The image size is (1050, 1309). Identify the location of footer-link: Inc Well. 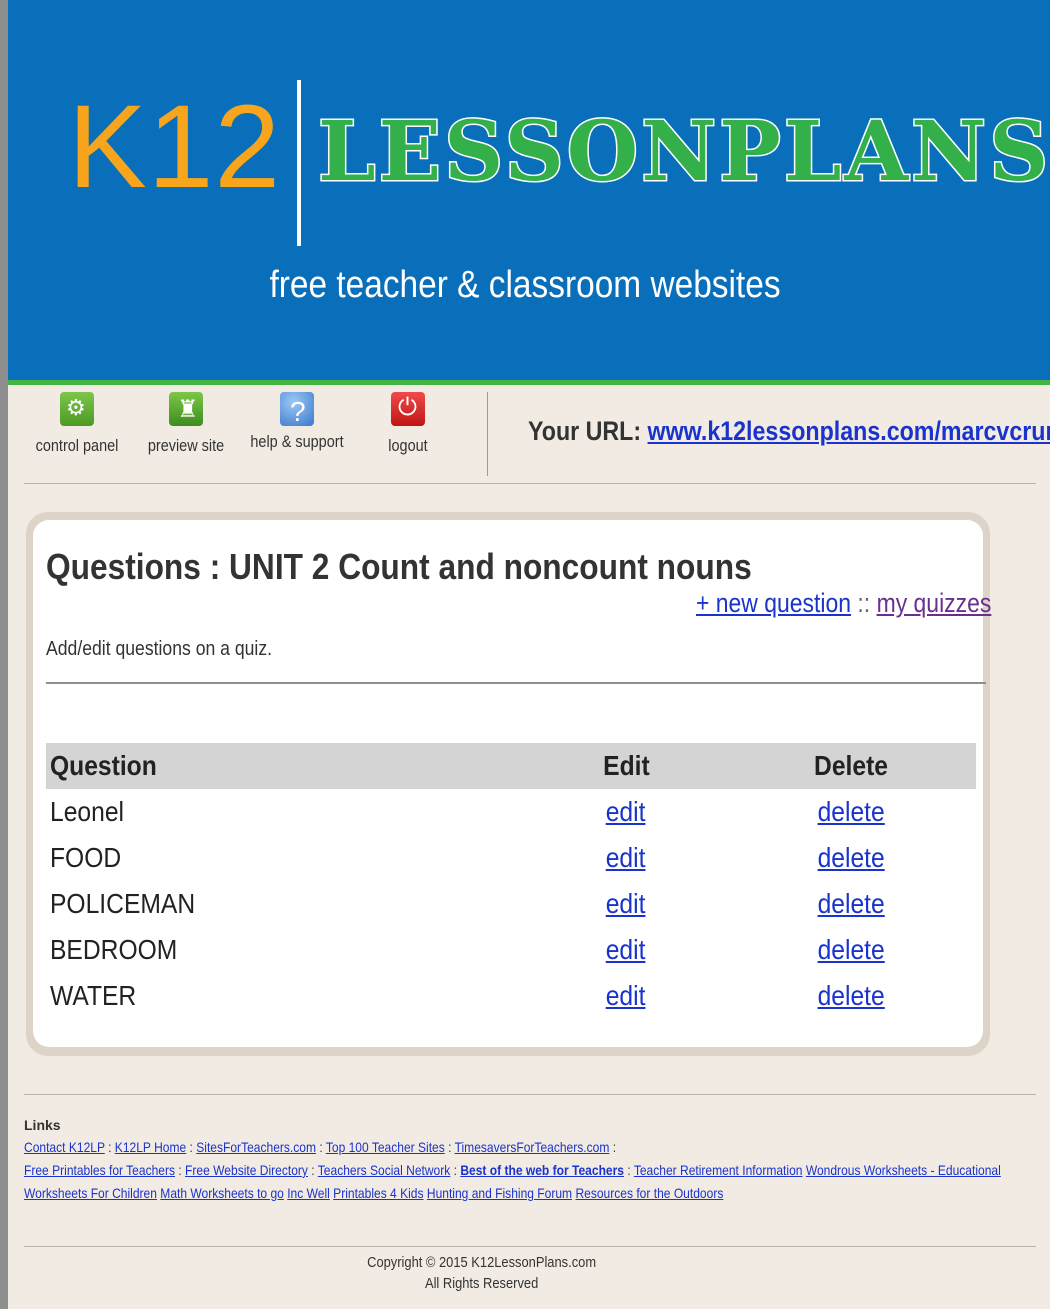
(308, 1193).